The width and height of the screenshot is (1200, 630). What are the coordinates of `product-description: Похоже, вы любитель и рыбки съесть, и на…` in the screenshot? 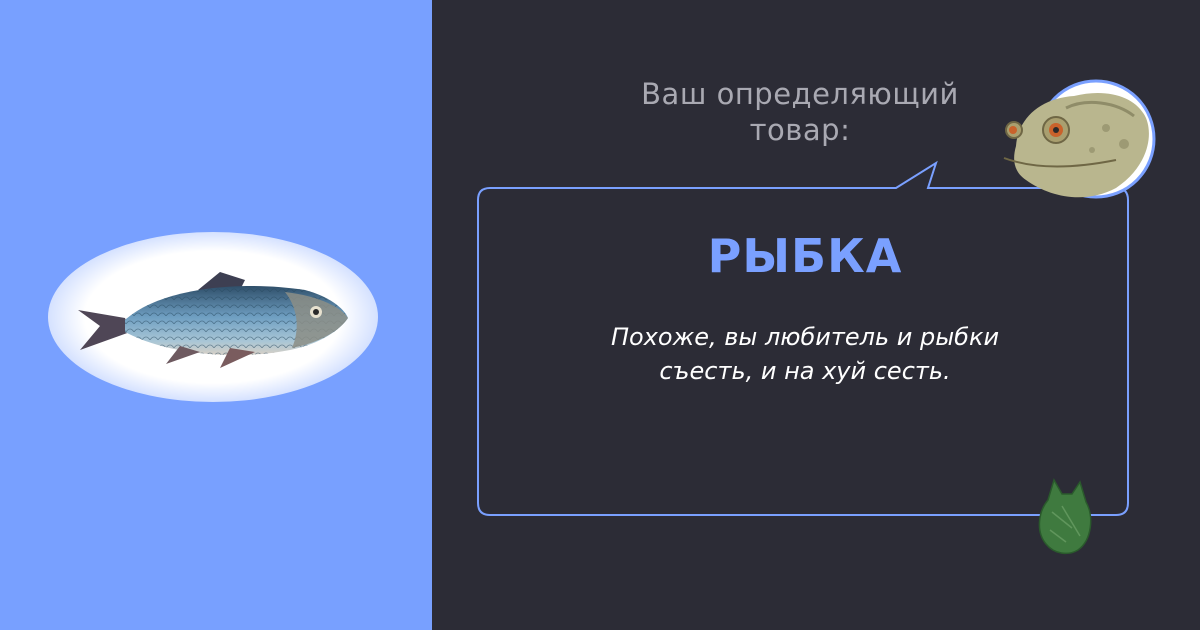 It's located at (805, 354).